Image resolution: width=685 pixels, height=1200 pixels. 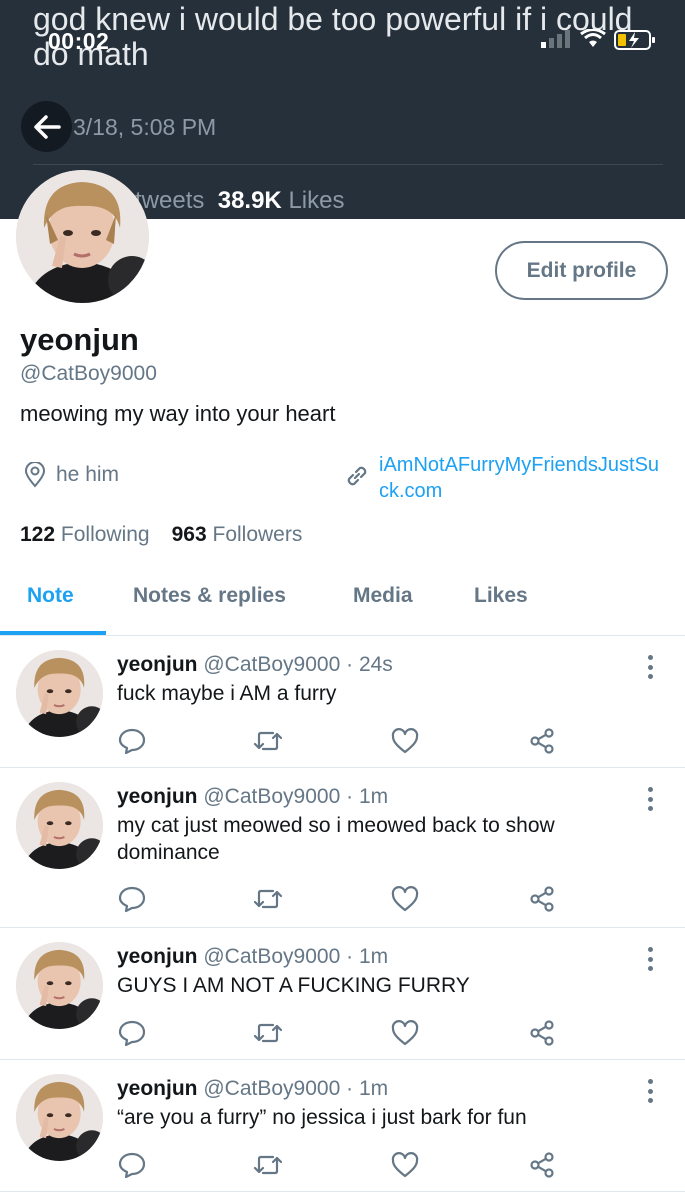 What do you see at coordinates (581, 270) in the screenshot?
I see `edit-profile-button: Edit profile` at bounding box center [581, 270].